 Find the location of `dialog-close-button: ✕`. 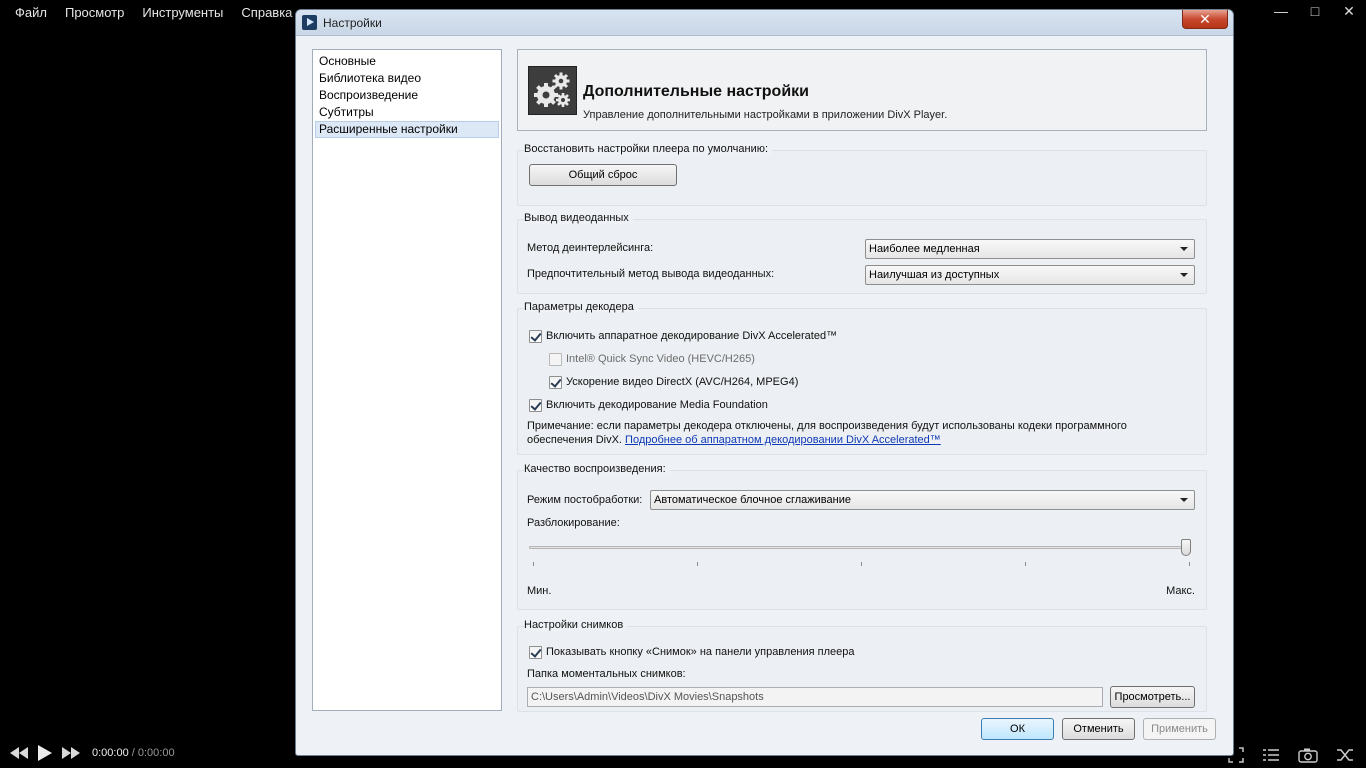

dialog-close-button: ✕ is located at coordinates (1205, 19).